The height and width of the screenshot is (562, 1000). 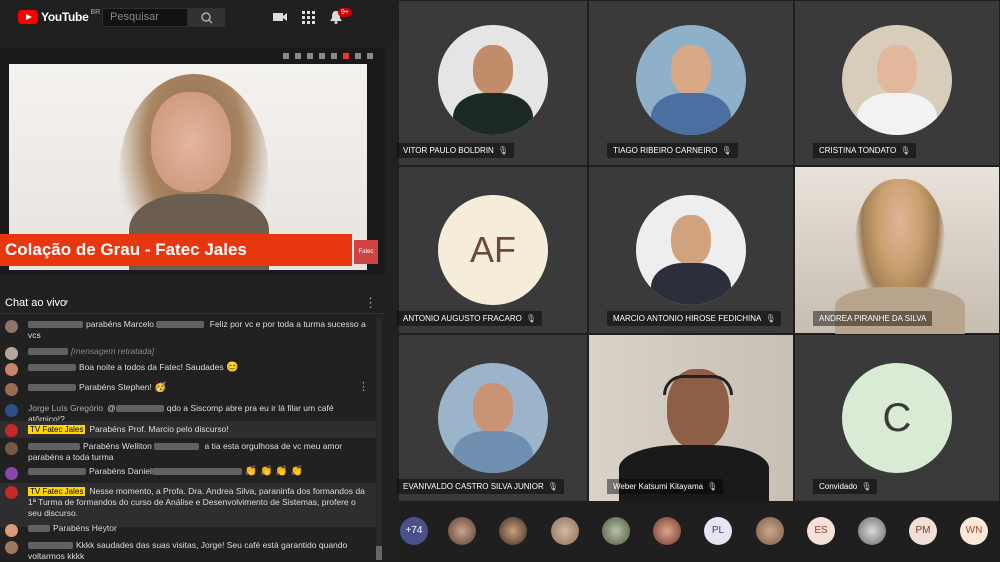 I want to click on chevron-down-icon: ▼, so click(x=66, y=302).